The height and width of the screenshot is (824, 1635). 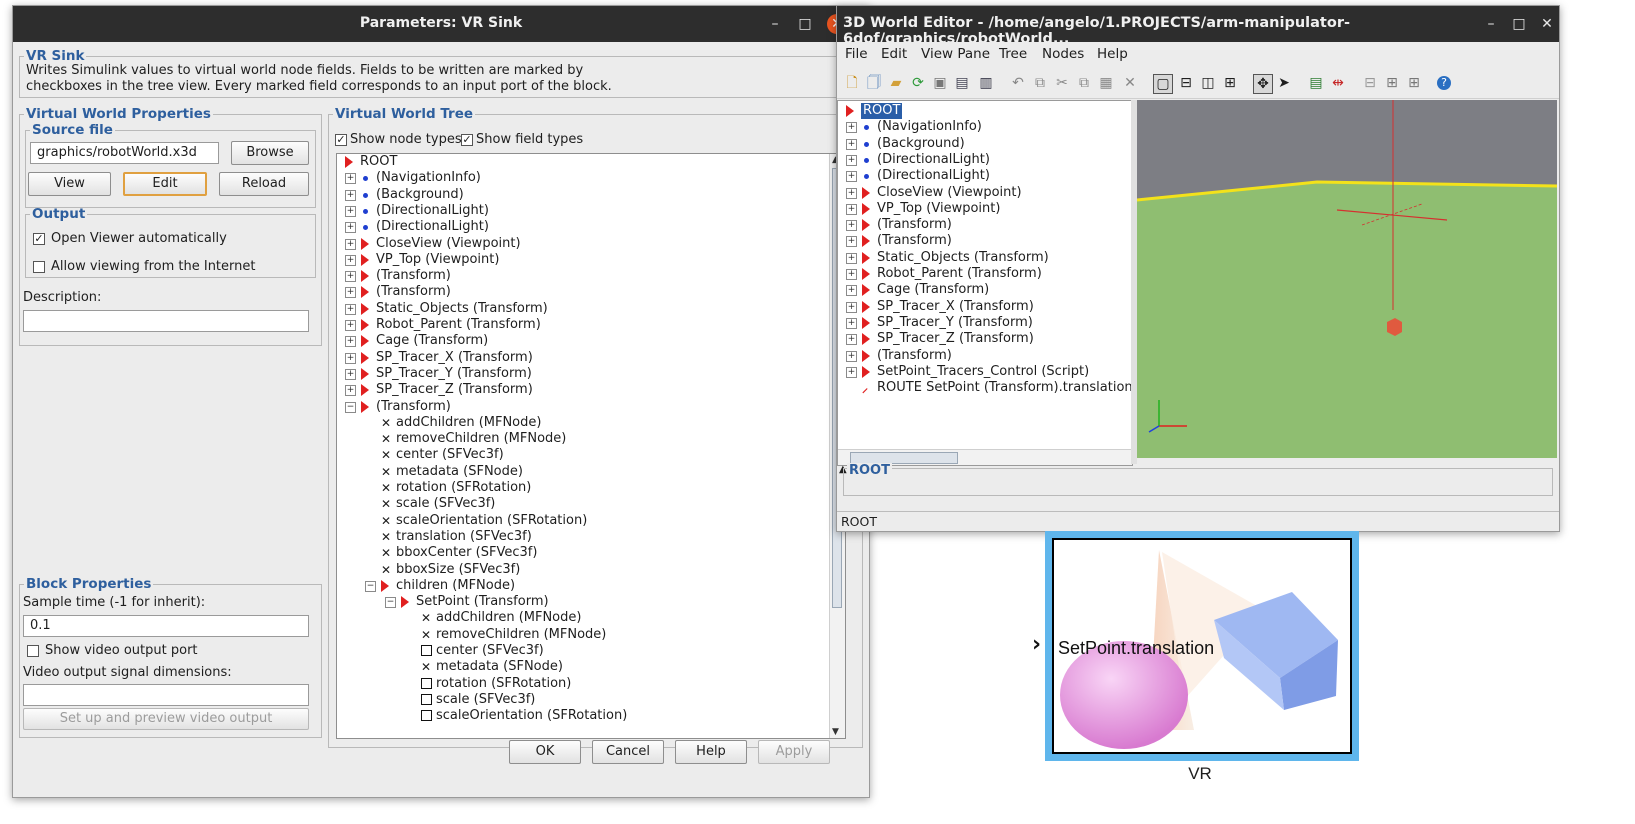 I want to click on tree-row: rotation (SFRotation), so click(x=591, y=684).